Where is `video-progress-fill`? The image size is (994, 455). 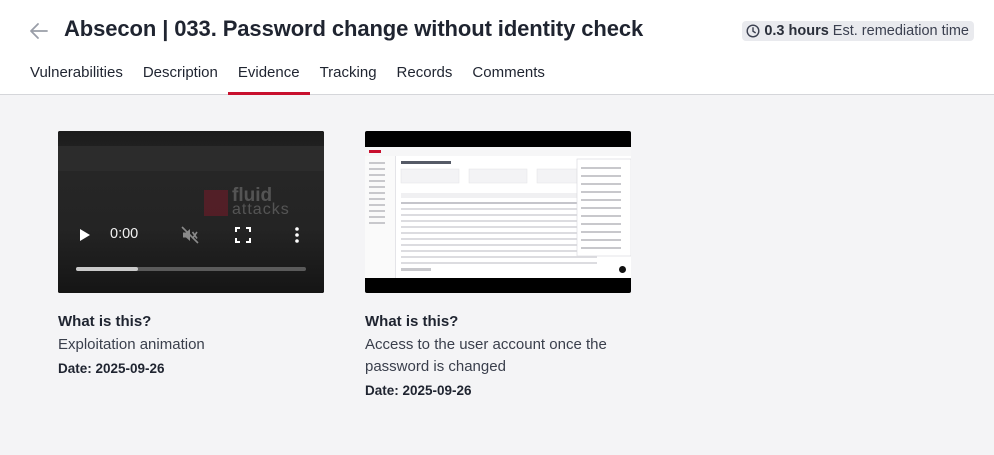
video-progress-fill is located at coordinates (107, 269).